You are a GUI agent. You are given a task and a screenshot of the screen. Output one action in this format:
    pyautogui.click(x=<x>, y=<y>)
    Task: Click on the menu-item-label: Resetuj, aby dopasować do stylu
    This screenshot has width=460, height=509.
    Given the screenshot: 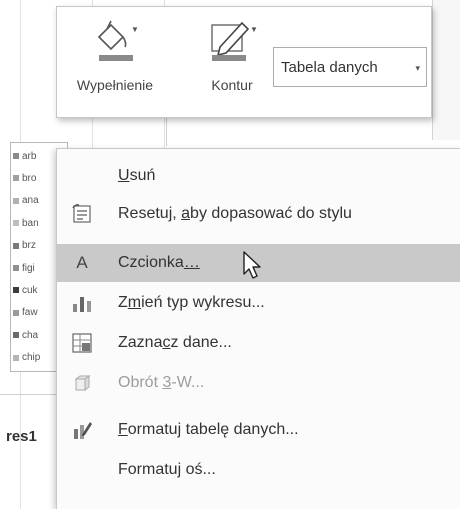 What is the action you would take?
    pyautogui.click(x=235, y=214)
    